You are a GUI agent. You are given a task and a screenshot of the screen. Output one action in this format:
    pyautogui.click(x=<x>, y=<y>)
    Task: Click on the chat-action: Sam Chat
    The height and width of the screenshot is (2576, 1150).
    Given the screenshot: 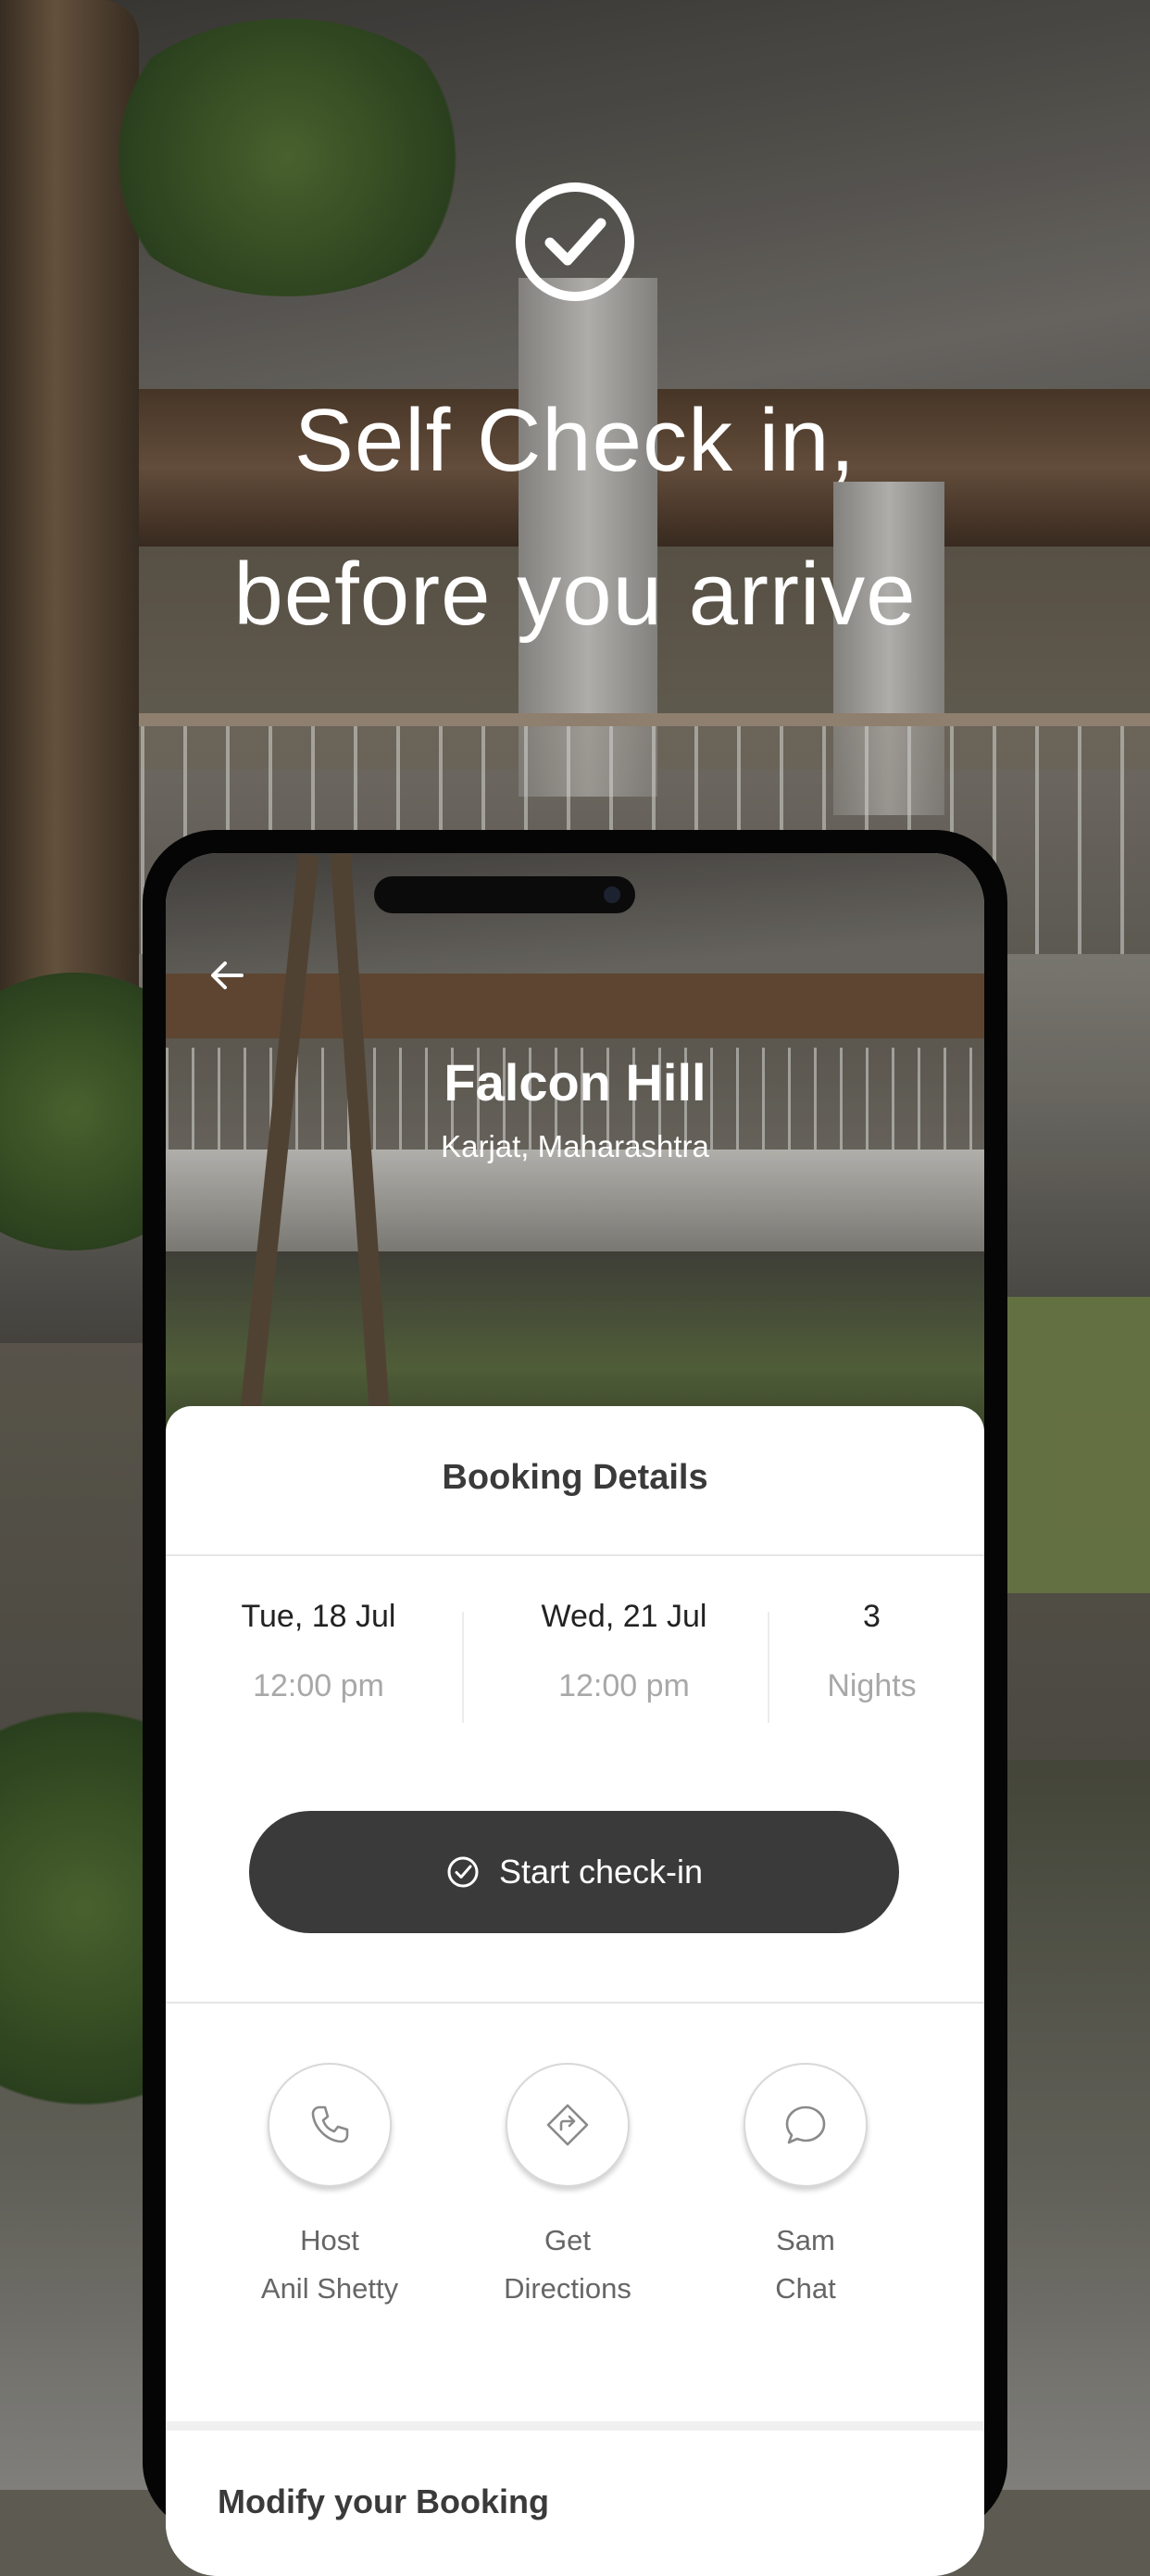 What is the action you would take?
    pyautogui.click(x=805, y=2188)
    